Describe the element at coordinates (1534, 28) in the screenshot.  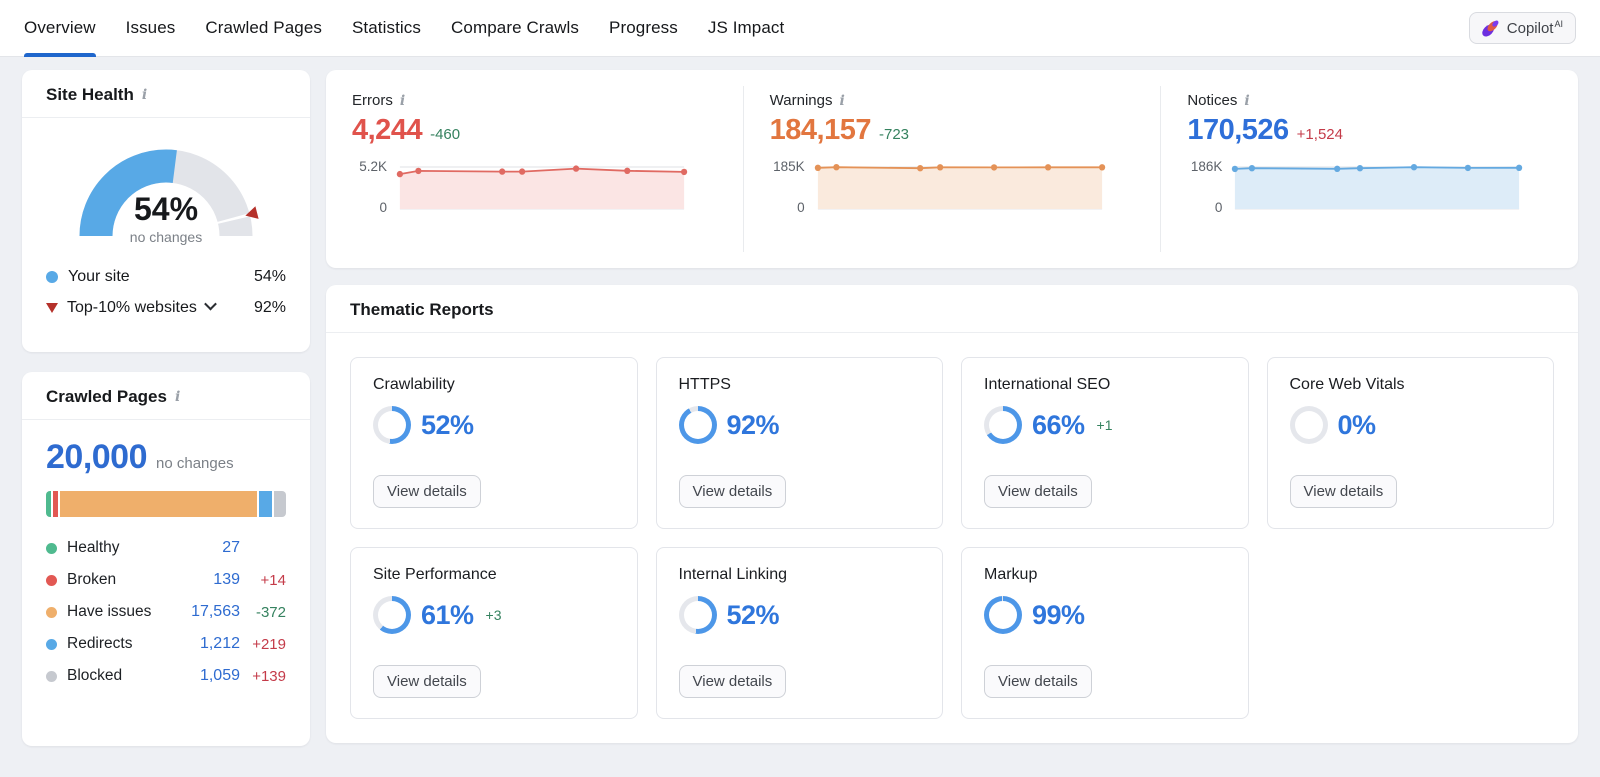
I see `copilot-label: CopilotAI` at that location.